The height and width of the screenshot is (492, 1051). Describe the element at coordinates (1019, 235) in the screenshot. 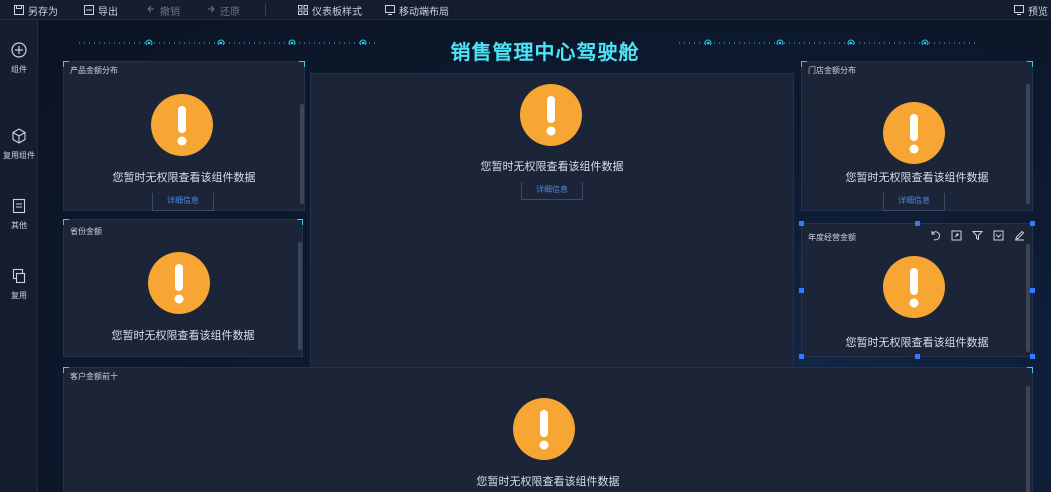

I see `edit-icon` at that location.